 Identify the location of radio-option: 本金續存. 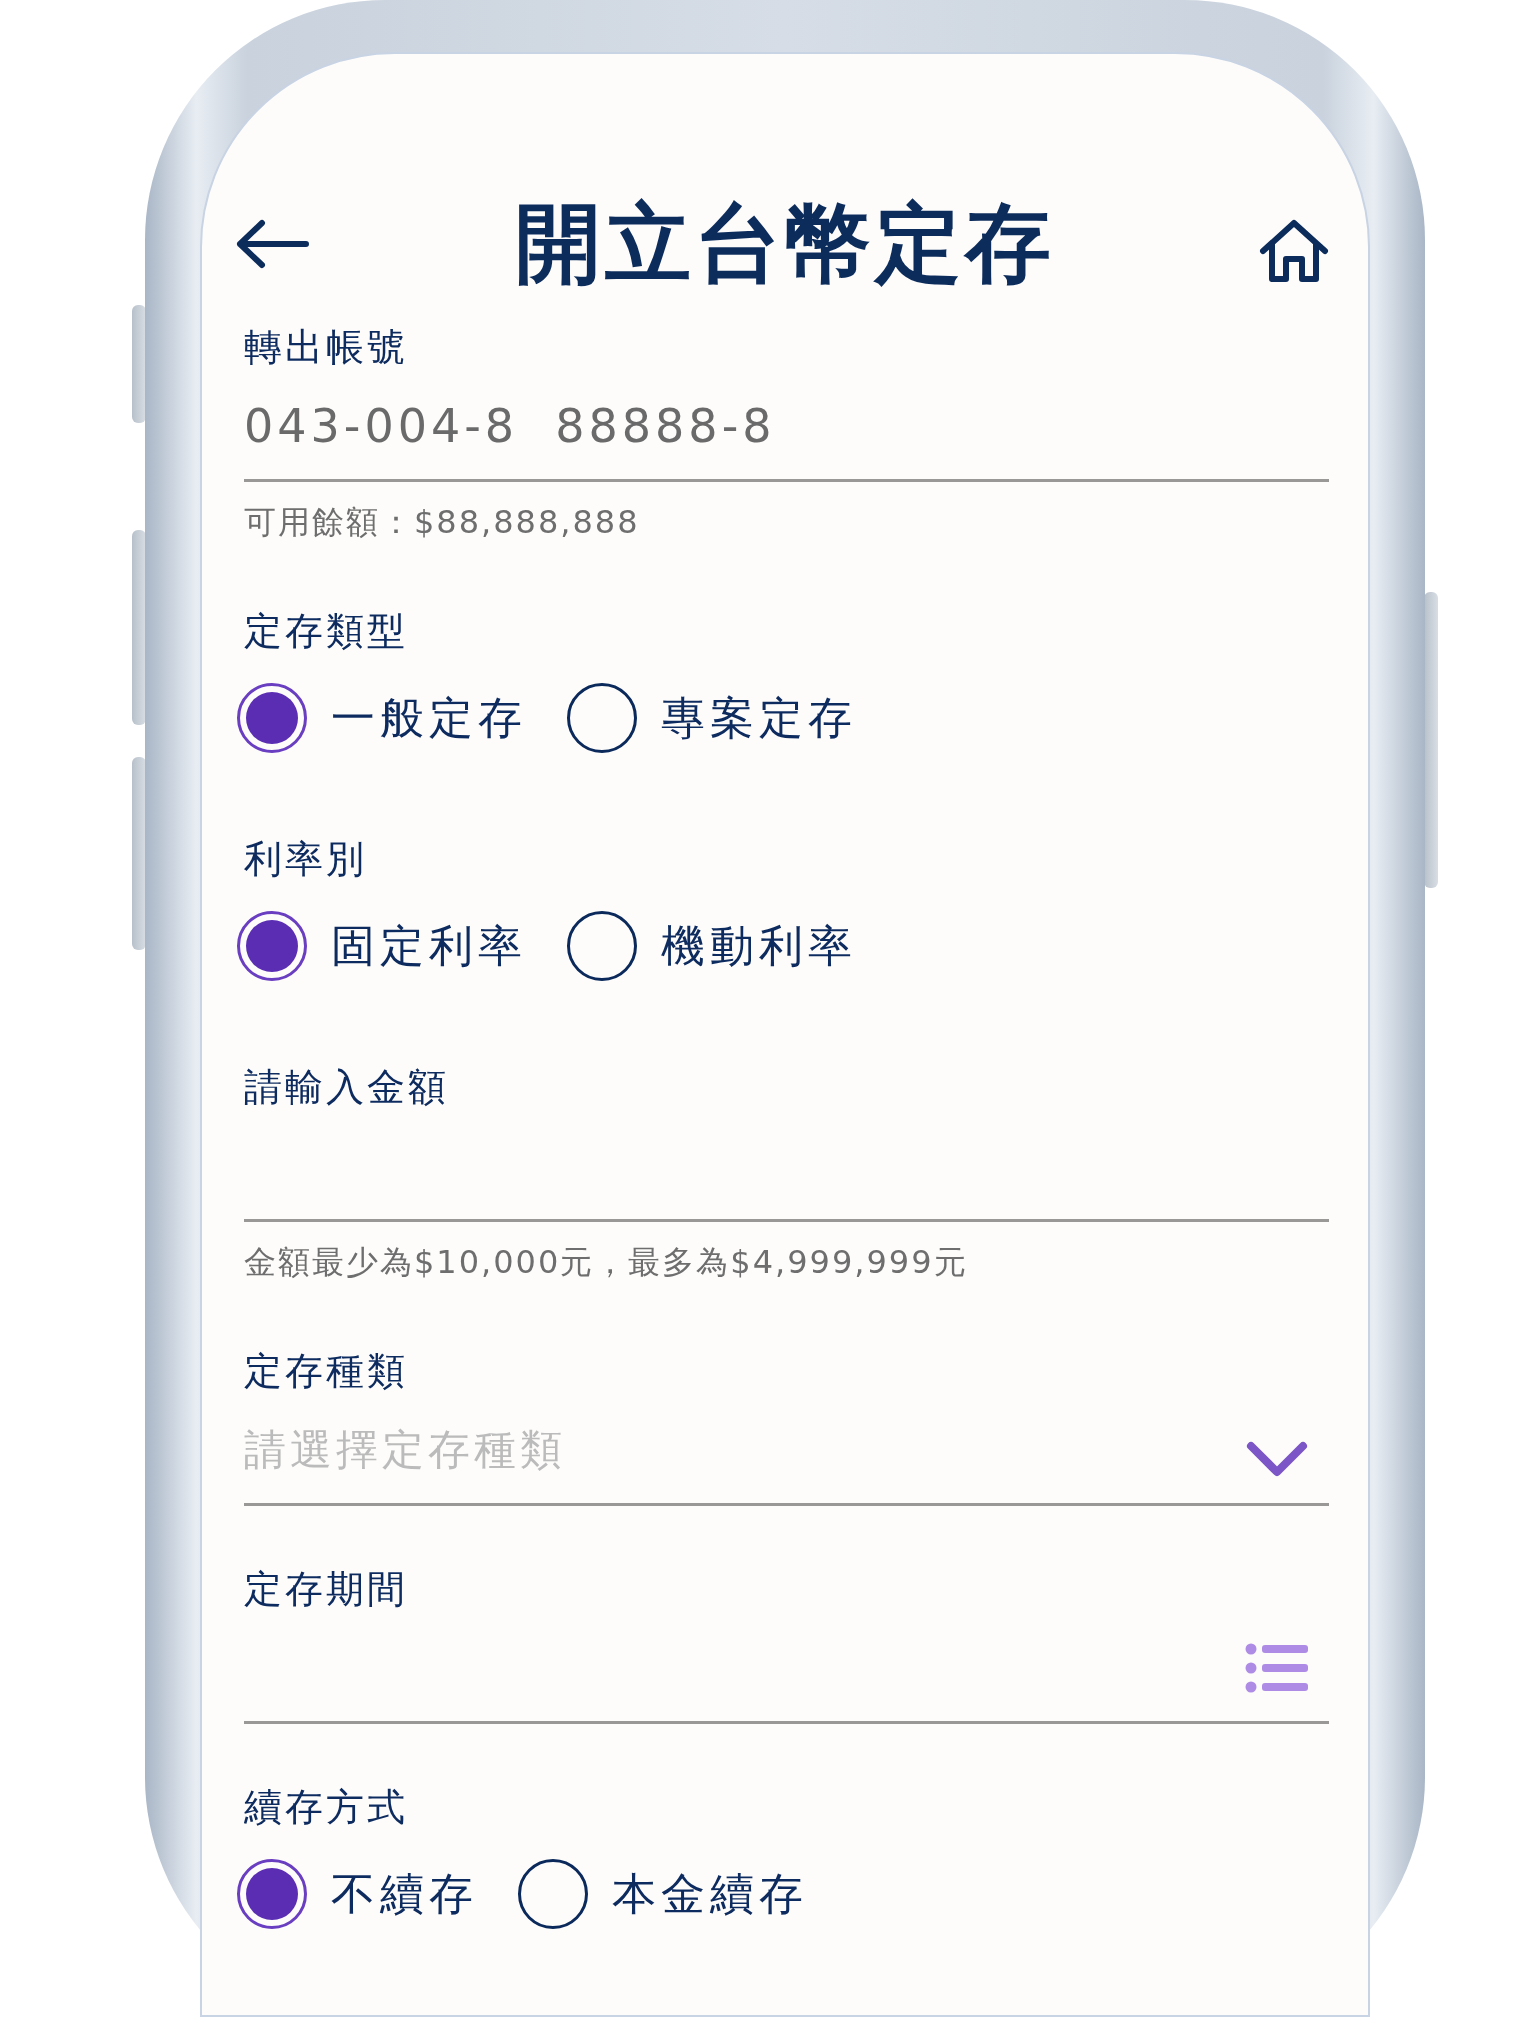
(663, 1894).